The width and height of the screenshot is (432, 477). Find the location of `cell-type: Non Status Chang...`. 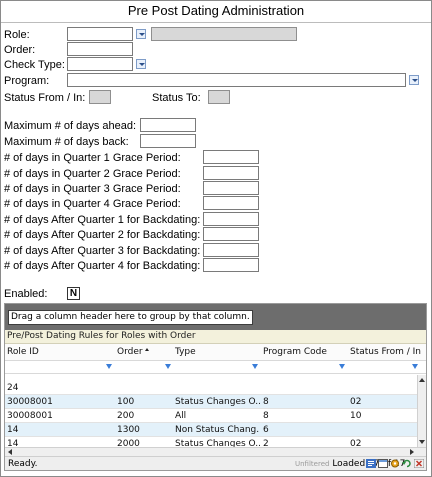

cell-type: Non Status Chang... is located at coordinates (217, 430).